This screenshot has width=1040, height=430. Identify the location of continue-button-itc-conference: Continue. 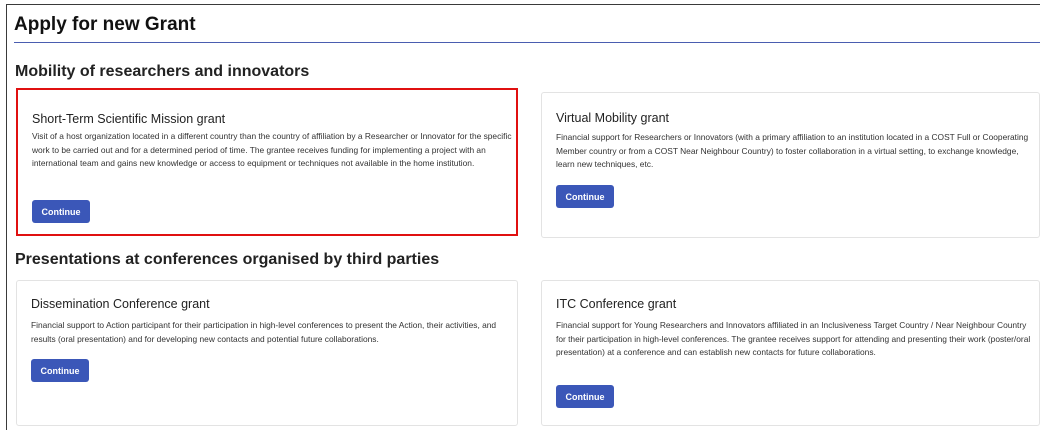
(585, 396).